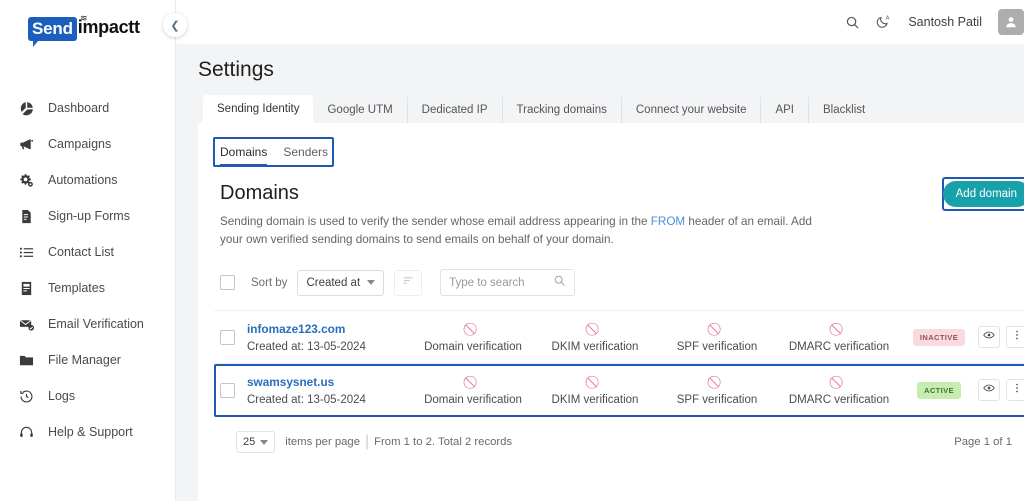  I want to click on spf-verification-cell: ⃠ SPF verification, so click(717, 390).